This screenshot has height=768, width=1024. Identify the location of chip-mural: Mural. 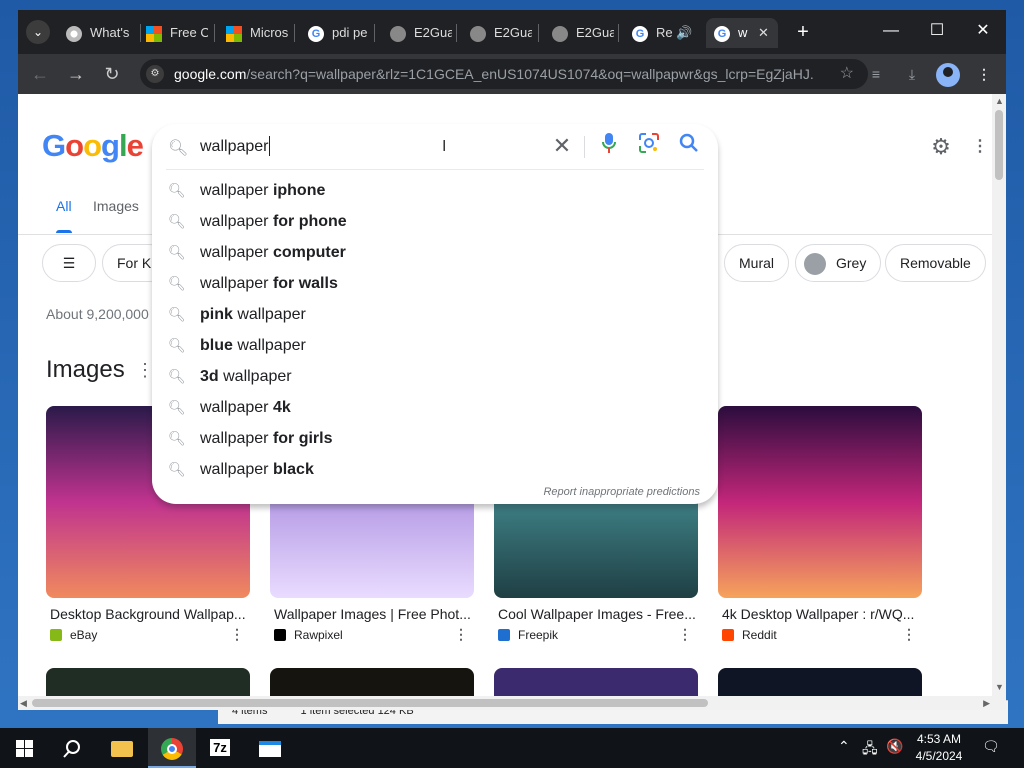
(757, 263).